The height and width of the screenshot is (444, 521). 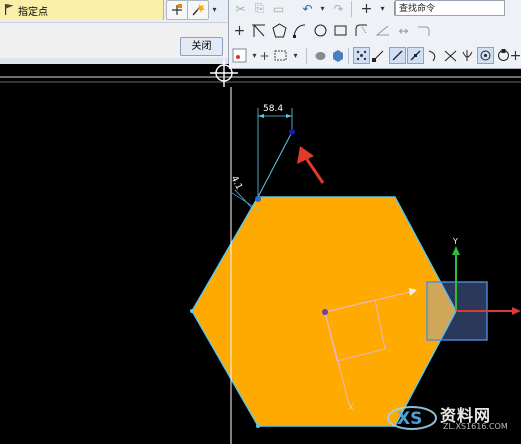 What do you see at coordinates (314, 170) in the screenshot?
I see `annotation-arrow-shaft` at bounding box center [314, 170].